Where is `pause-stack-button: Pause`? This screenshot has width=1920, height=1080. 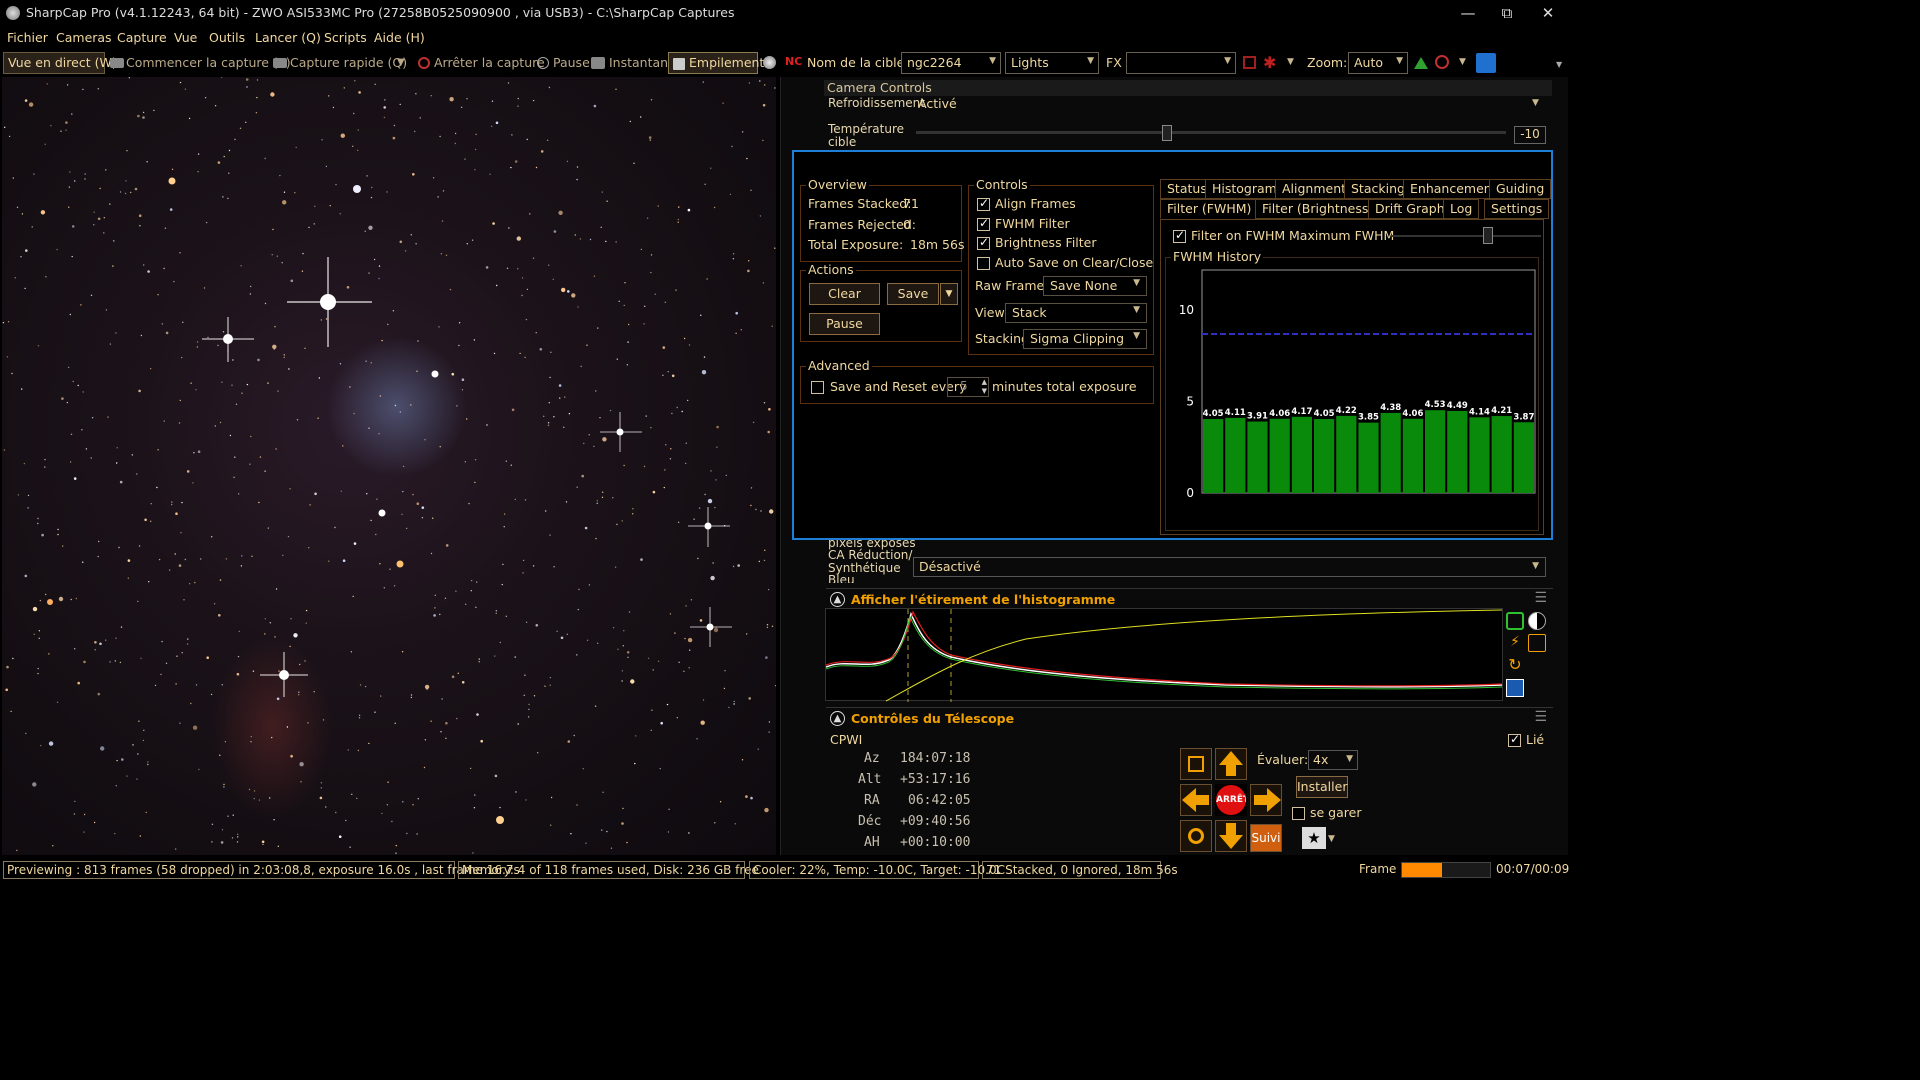
pause-stack-button: Pause is located at coordinates (844, 324).